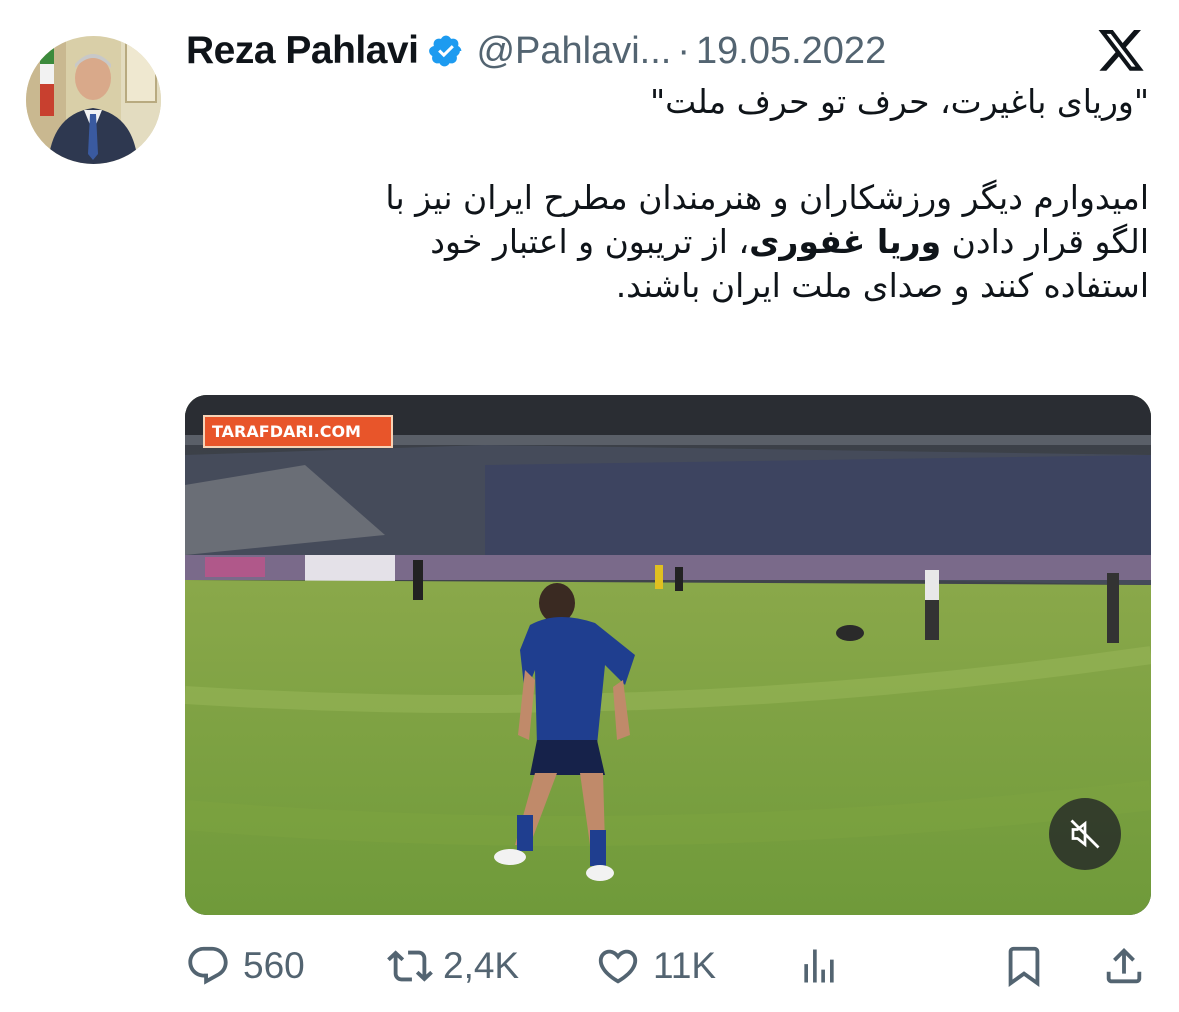 This screenshot has height=1012, width=1179. What do you see at coordinates (481, 965) in the screenshot?
I see `retweet-count: 2,4K` at bounding box center [481, 965].